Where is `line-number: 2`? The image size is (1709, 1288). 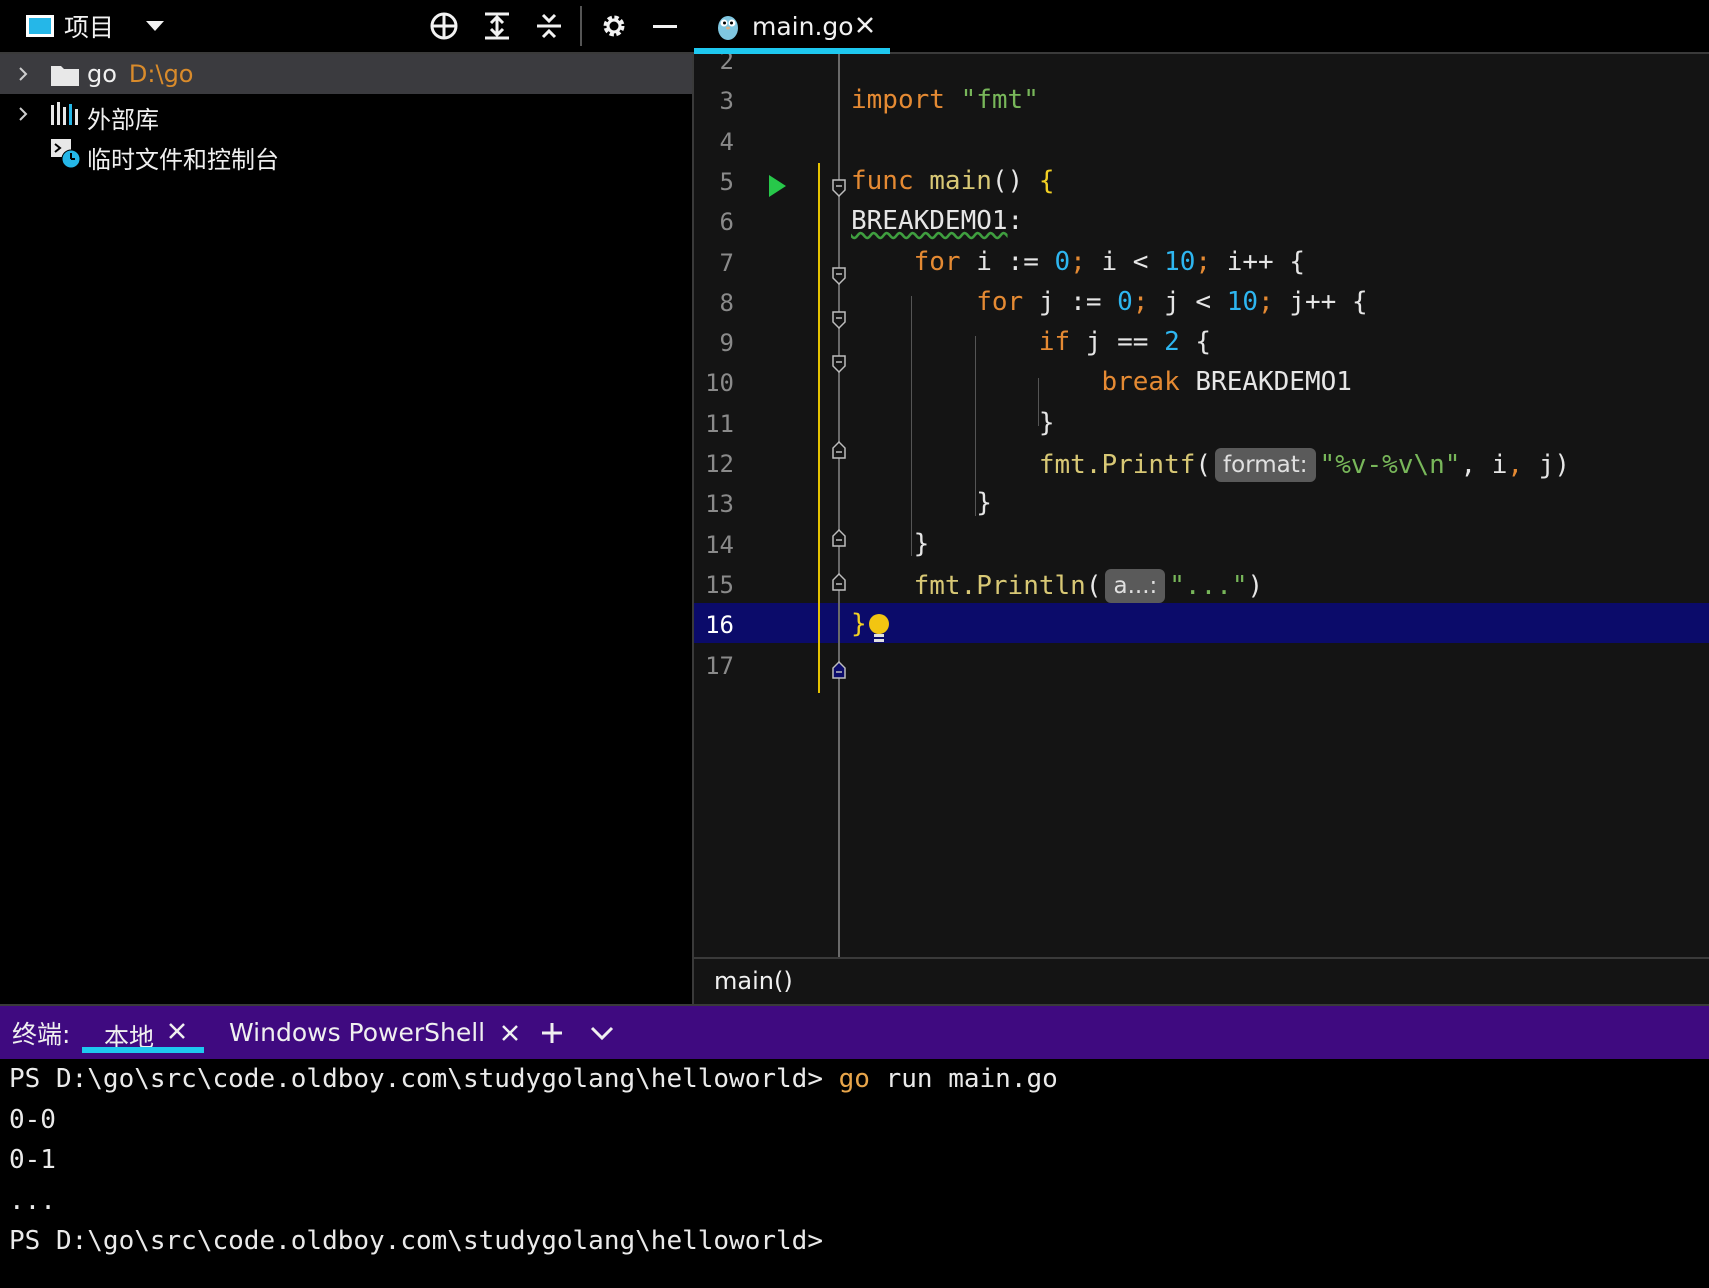 line-number: 2 is located at coordinates (726, 64).